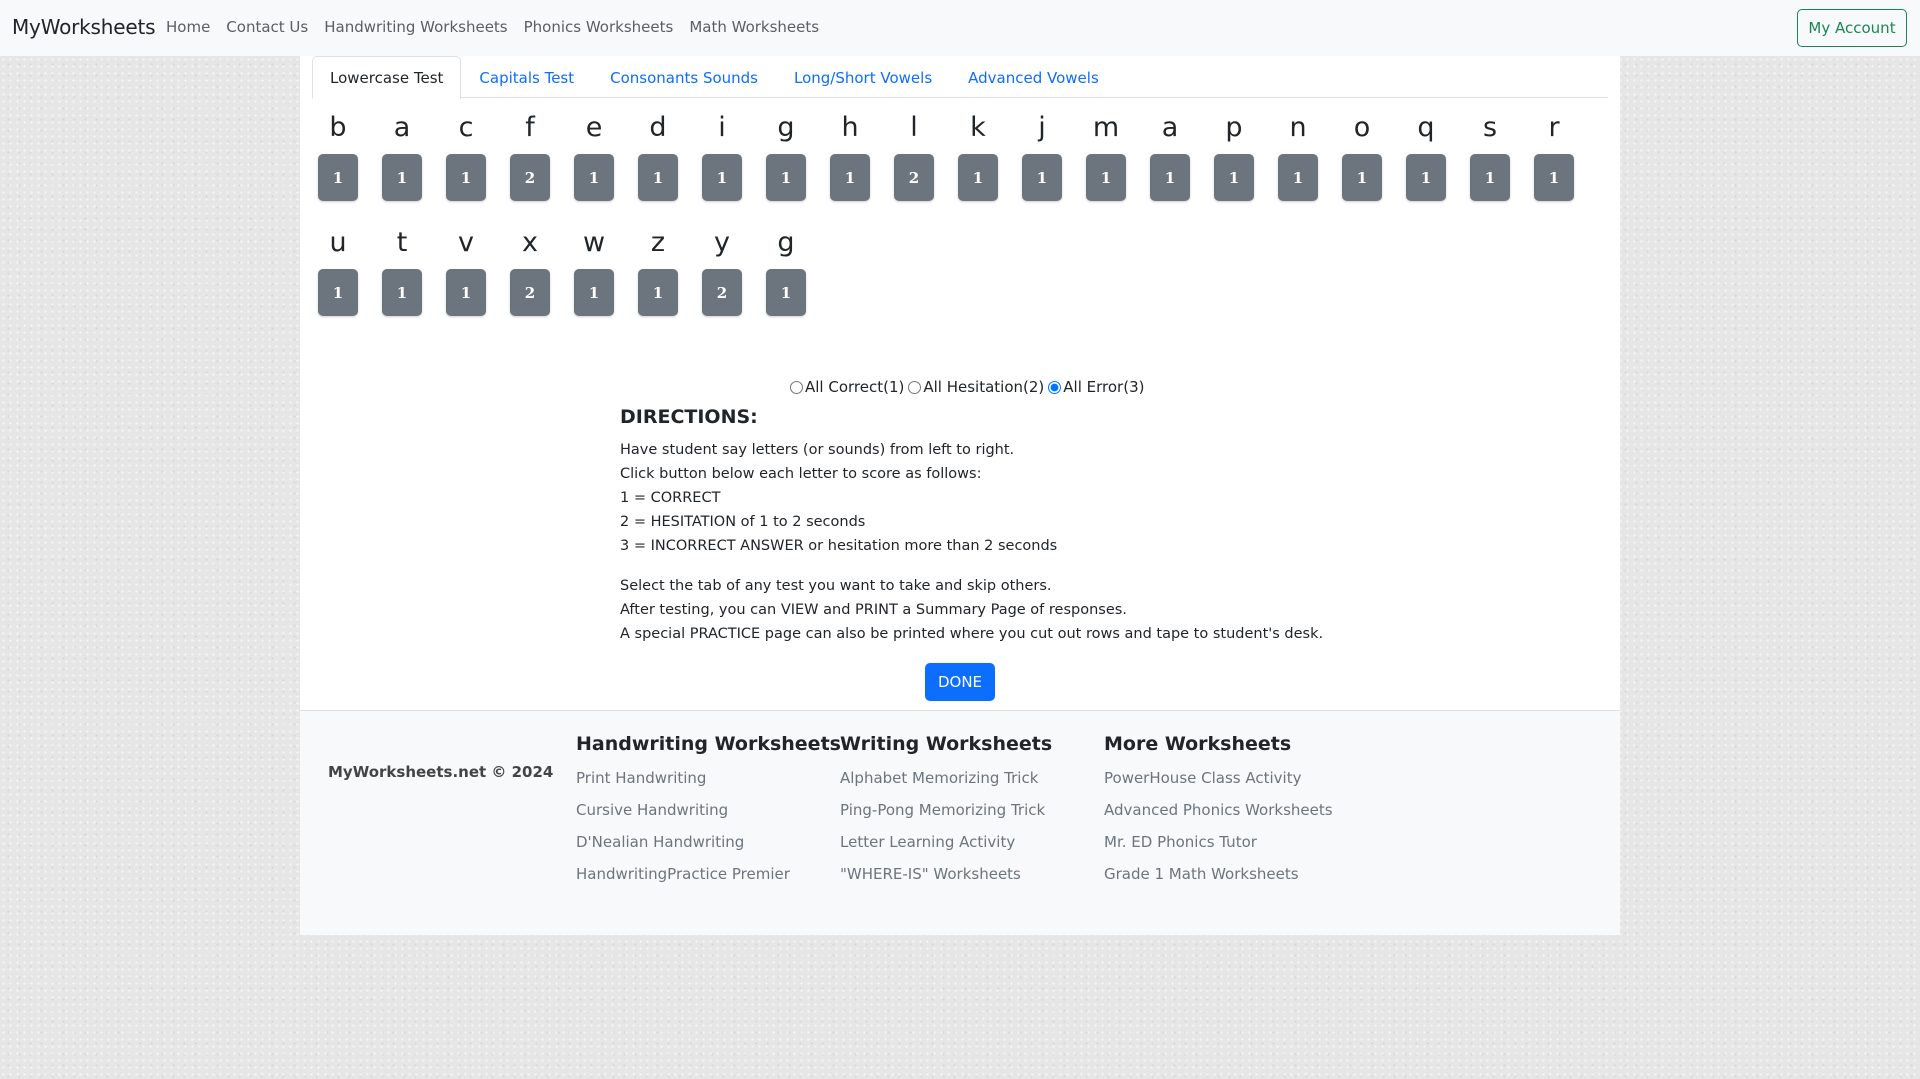 This screenshot has width=1920, height=1079. Describe the element at coordinates (946, 874) in the screenshot. I see `footer-link: "WHERE-IS" Worksheets` at that location.